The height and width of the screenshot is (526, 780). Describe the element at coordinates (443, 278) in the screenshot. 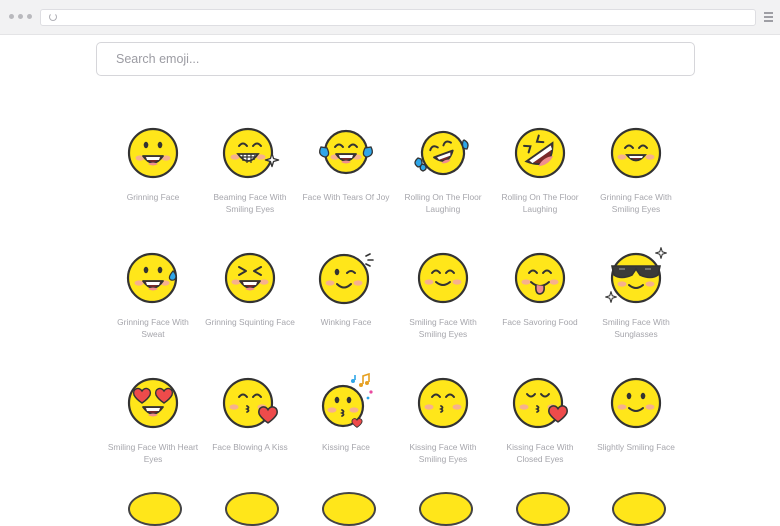

I see `smiling-eyes-icon` at that location.